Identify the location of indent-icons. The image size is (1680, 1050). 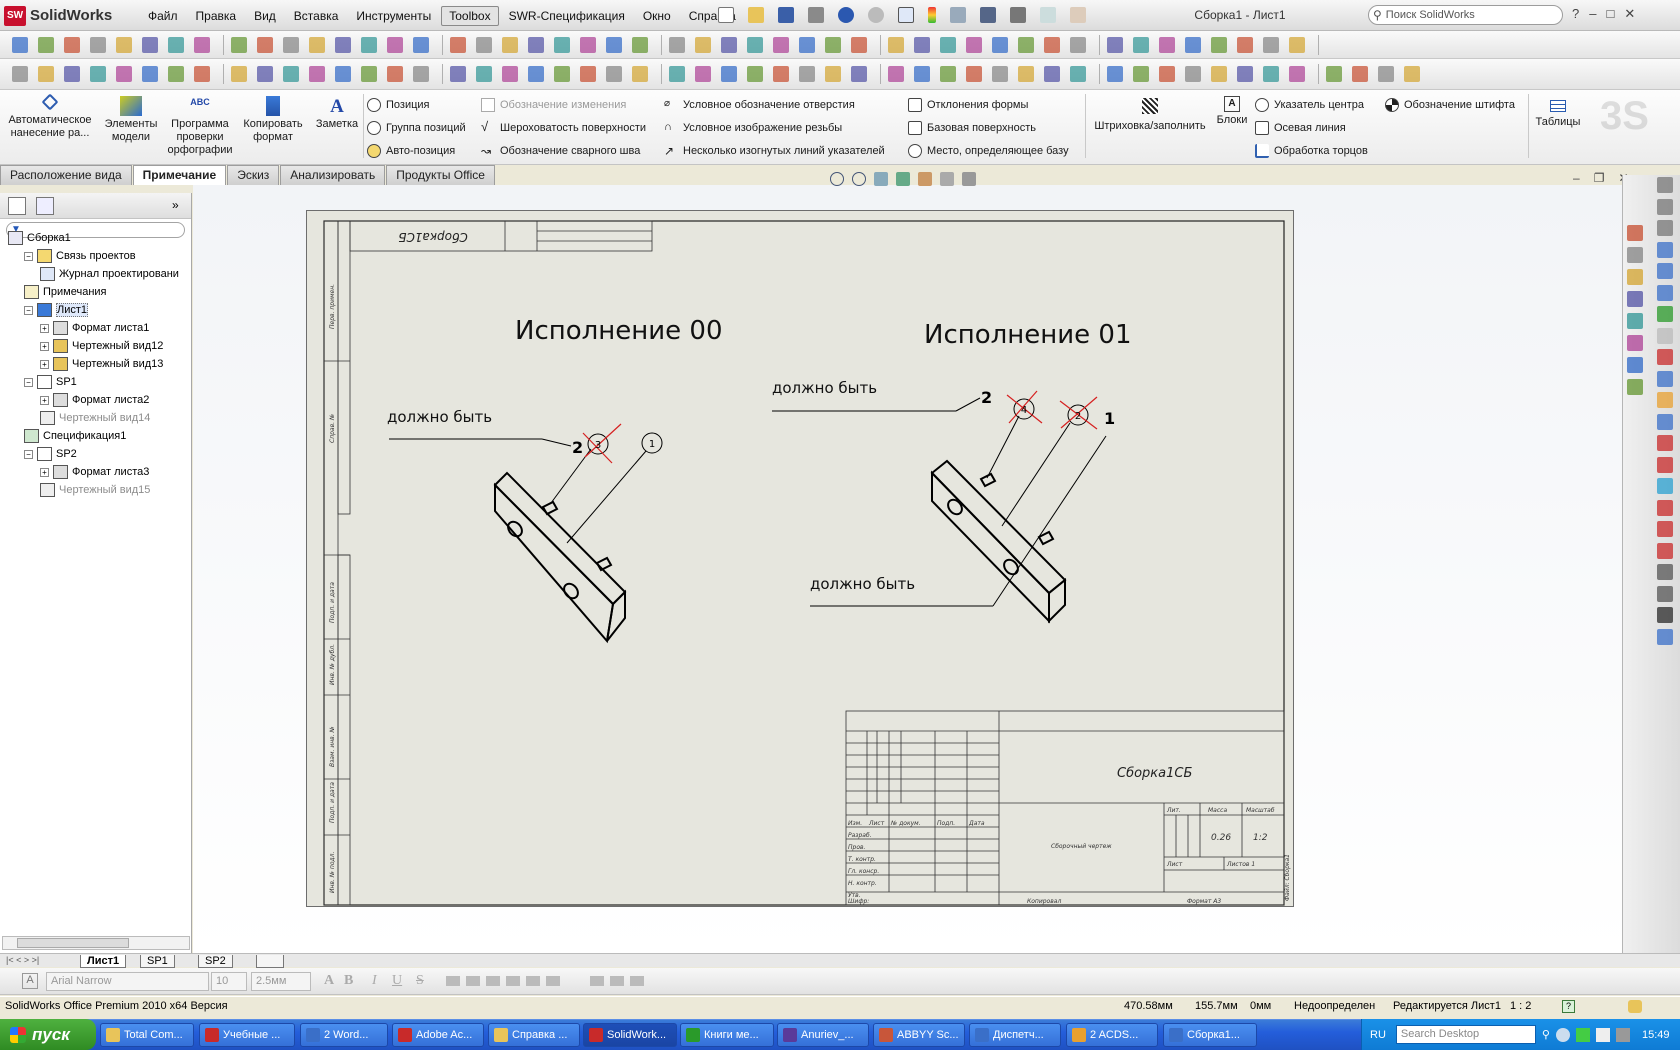
(620, 981).